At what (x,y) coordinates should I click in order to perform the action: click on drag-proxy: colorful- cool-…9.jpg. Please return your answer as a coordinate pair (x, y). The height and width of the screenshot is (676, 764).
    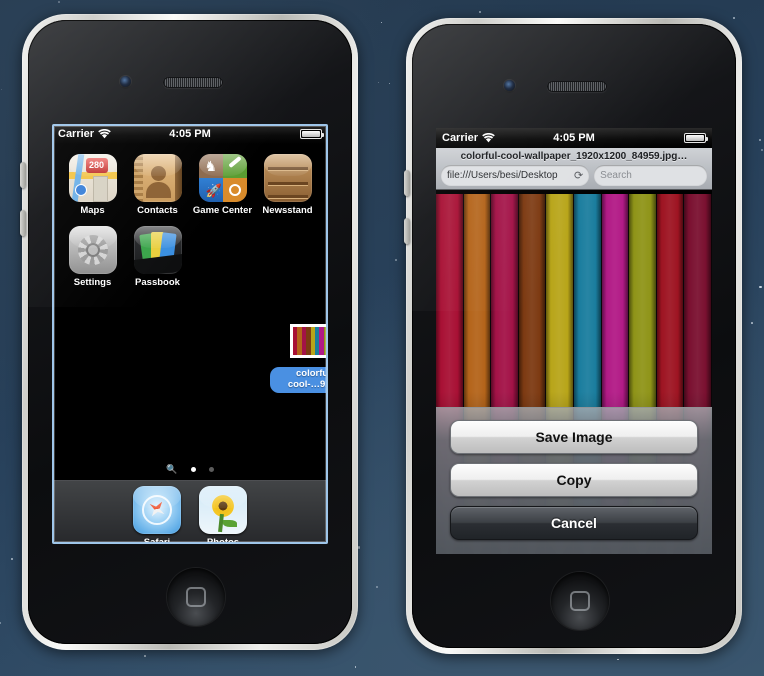
    Looking at the image, I should click on (299, 358).